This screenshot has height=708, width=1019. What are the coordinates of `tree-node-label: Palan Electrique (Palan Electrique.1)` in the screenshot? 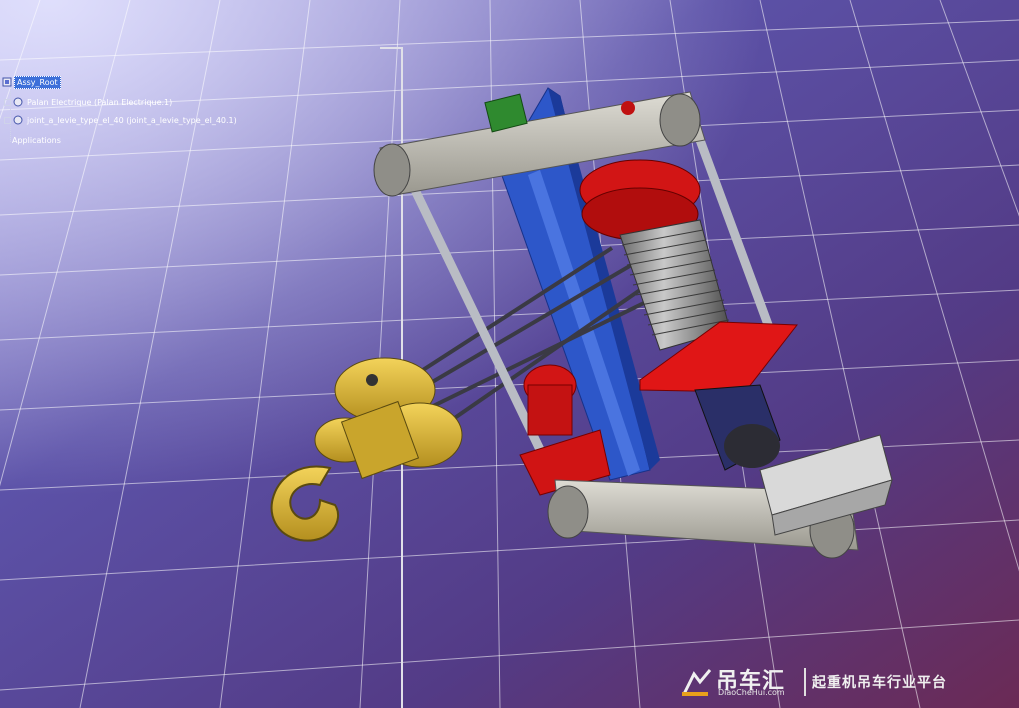 It's located at (99, 102).